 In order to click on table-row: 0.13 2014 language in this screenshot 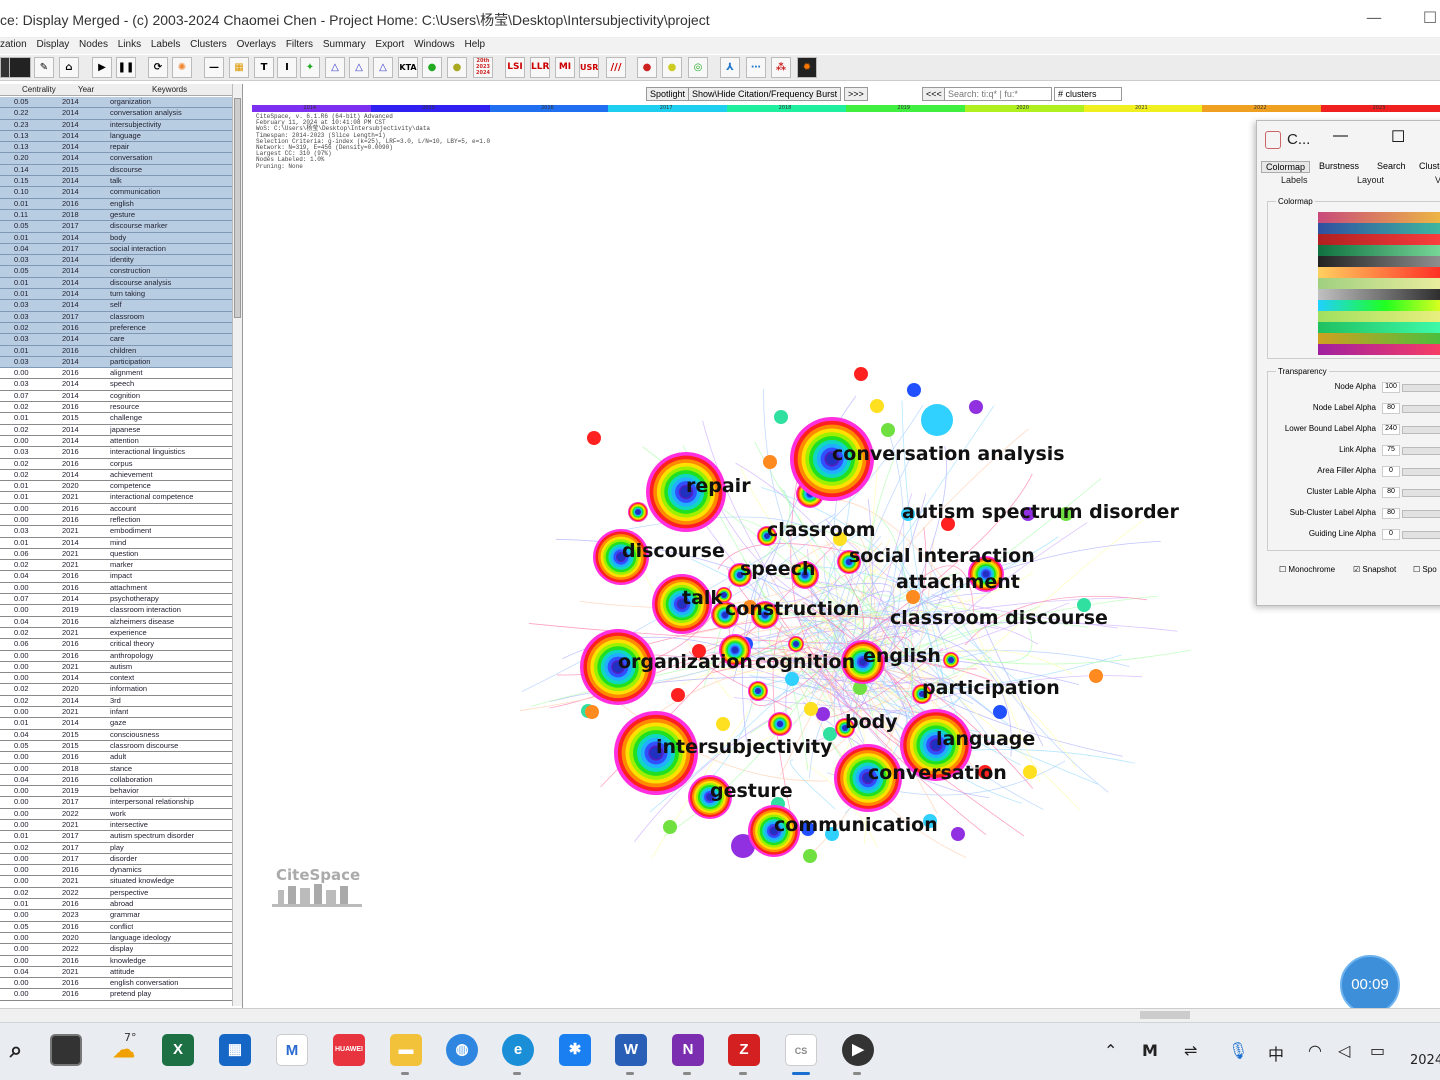, I will do `click(116, 136)`.